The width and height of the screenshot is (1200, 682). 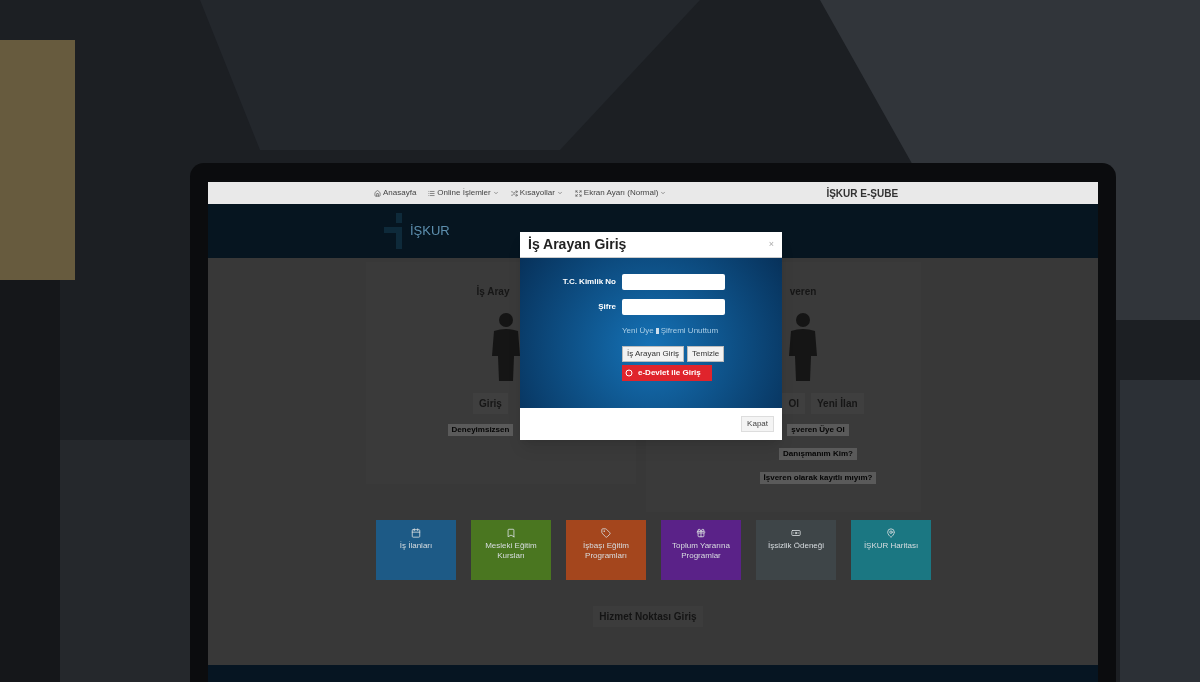 What do you see at coordinates (606, 550) in the screenshot?
I see `service-tile: İşbaşı Eğitim Programları` at bounding box center [606, 550].